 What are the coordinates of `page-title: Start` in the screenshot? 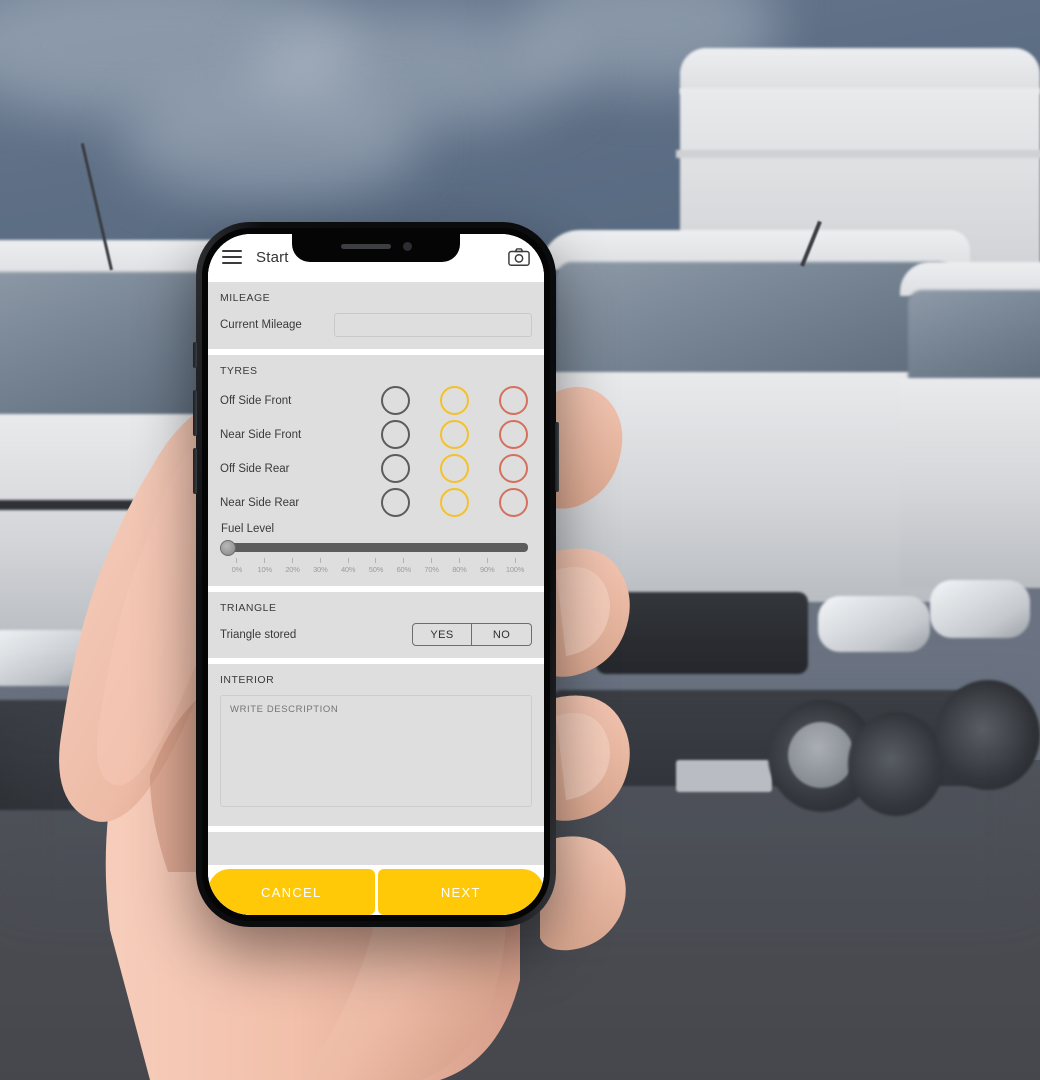 It's located at (272, 257).